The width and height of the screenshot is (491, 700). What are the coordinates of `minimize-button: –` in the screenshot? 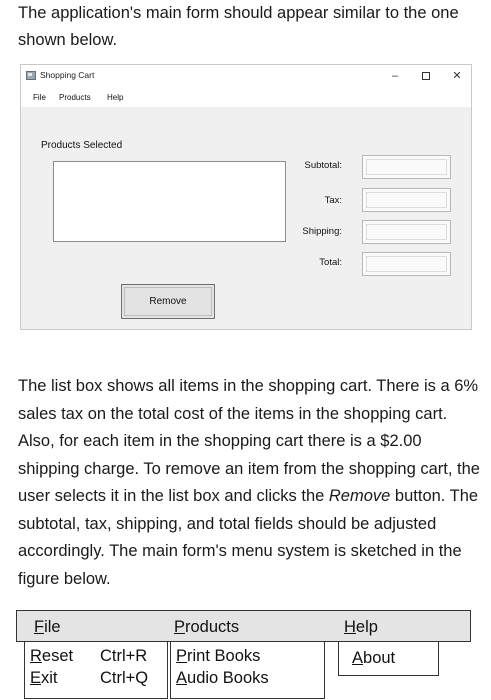 It's located at (395, 76).